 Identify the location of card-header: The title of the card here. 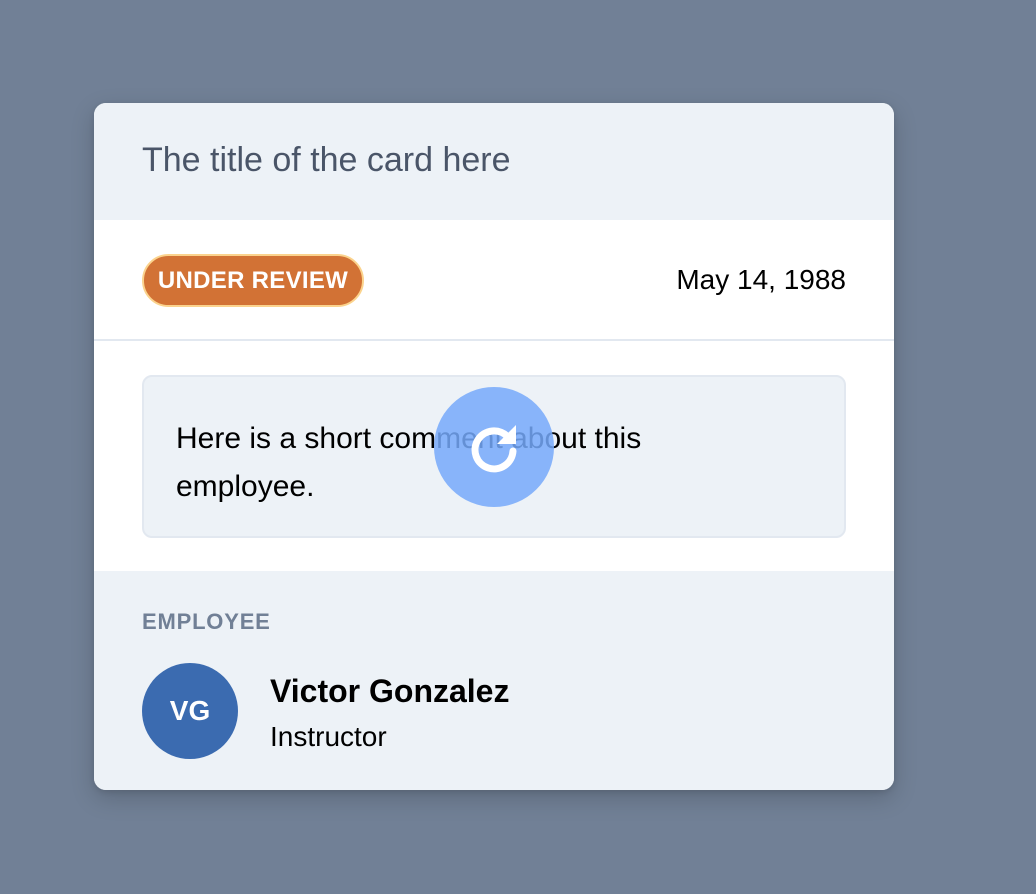
(494, 161).